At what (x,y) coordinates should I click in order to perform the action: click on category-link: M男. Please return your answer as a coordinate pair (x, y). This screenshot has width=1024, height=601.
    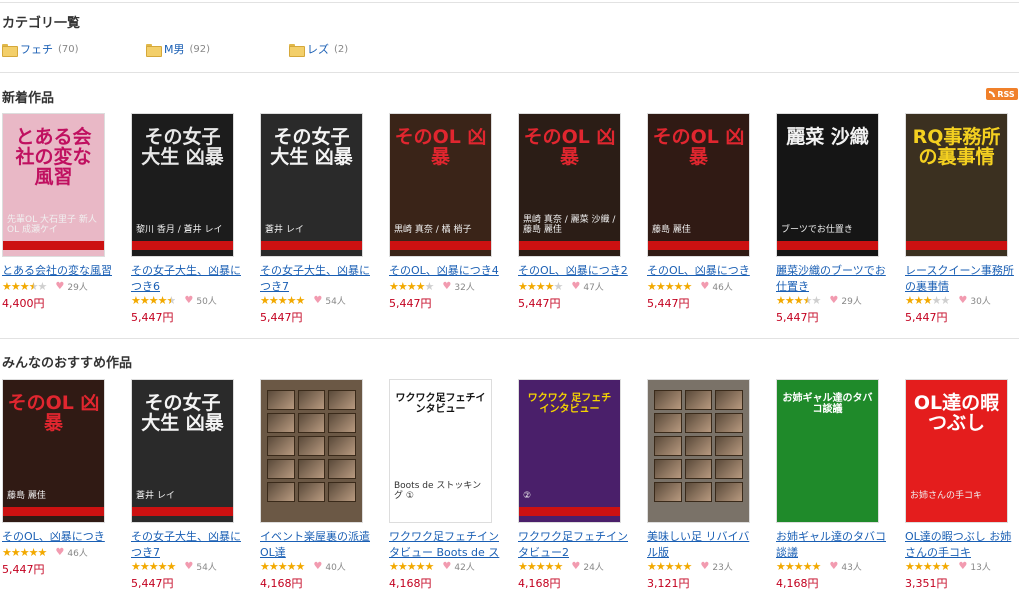
    Looking at the image, I should click on (174, 49).